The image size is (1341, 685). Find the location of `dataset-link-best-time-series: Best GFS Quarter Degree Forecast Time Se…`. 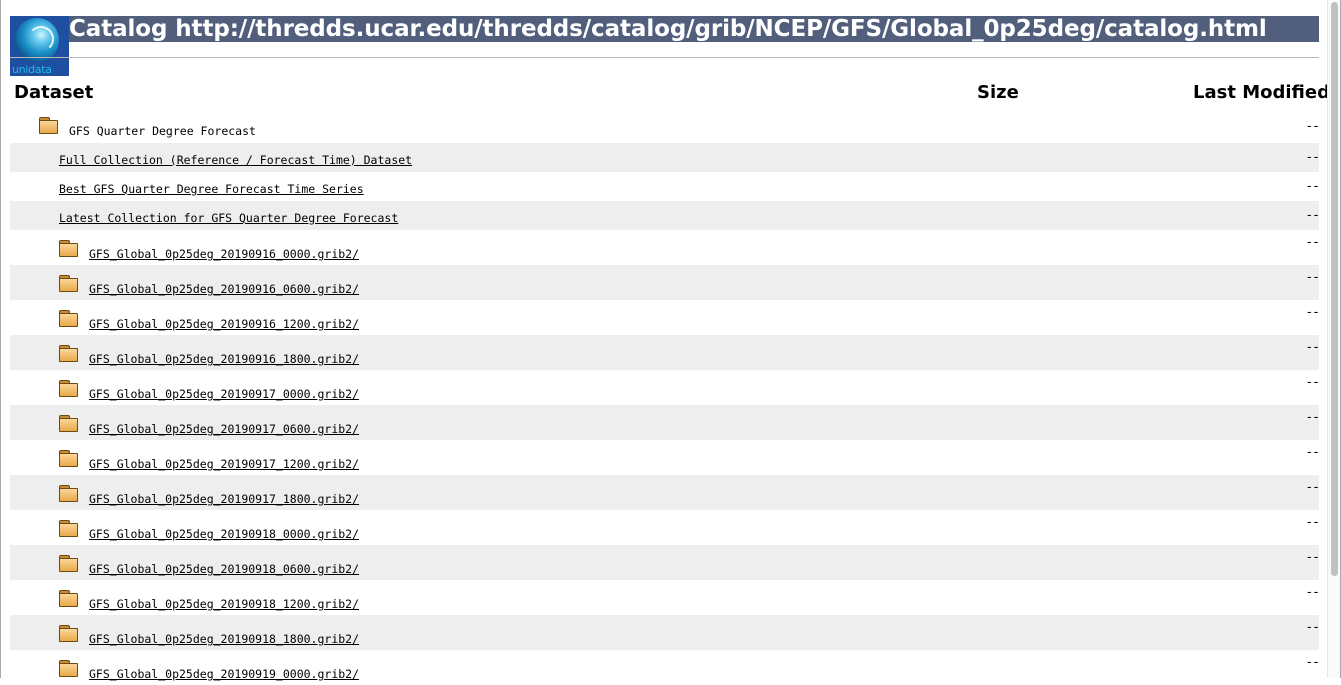

dataset-link-best-time-series: Best GFS Quarter Degree Forecast Time Se… is located at coordinates (211, 189).